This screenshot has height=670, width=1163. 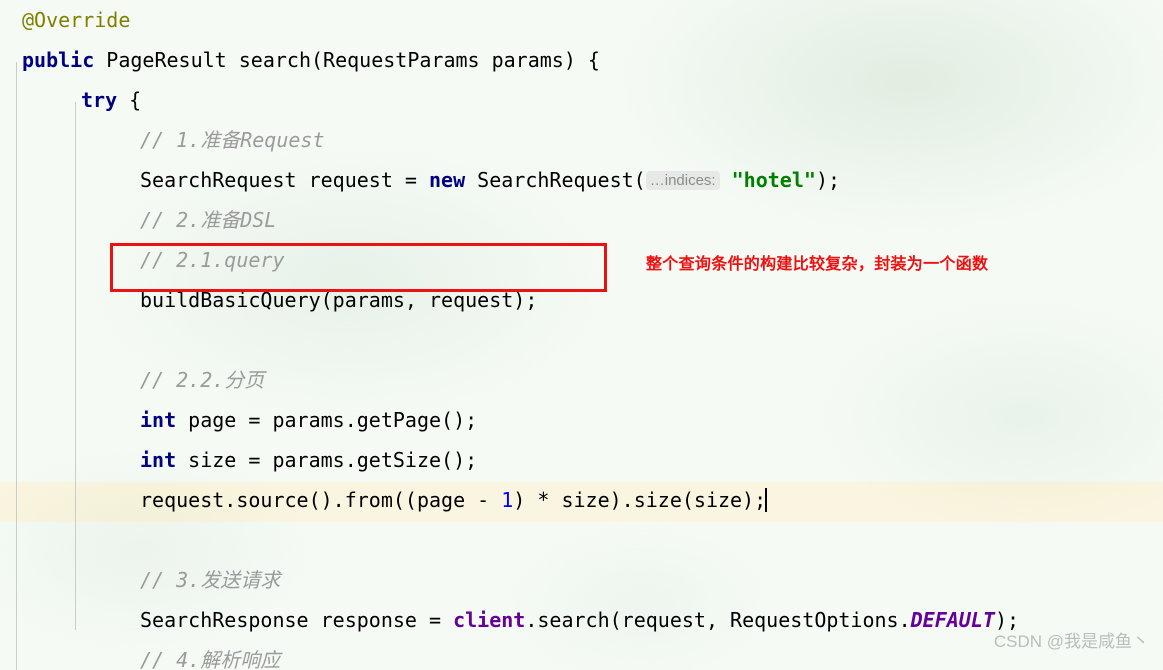 I want to click on code-token-cmt: // 2.准备DSL, so click(x=208, y=220).